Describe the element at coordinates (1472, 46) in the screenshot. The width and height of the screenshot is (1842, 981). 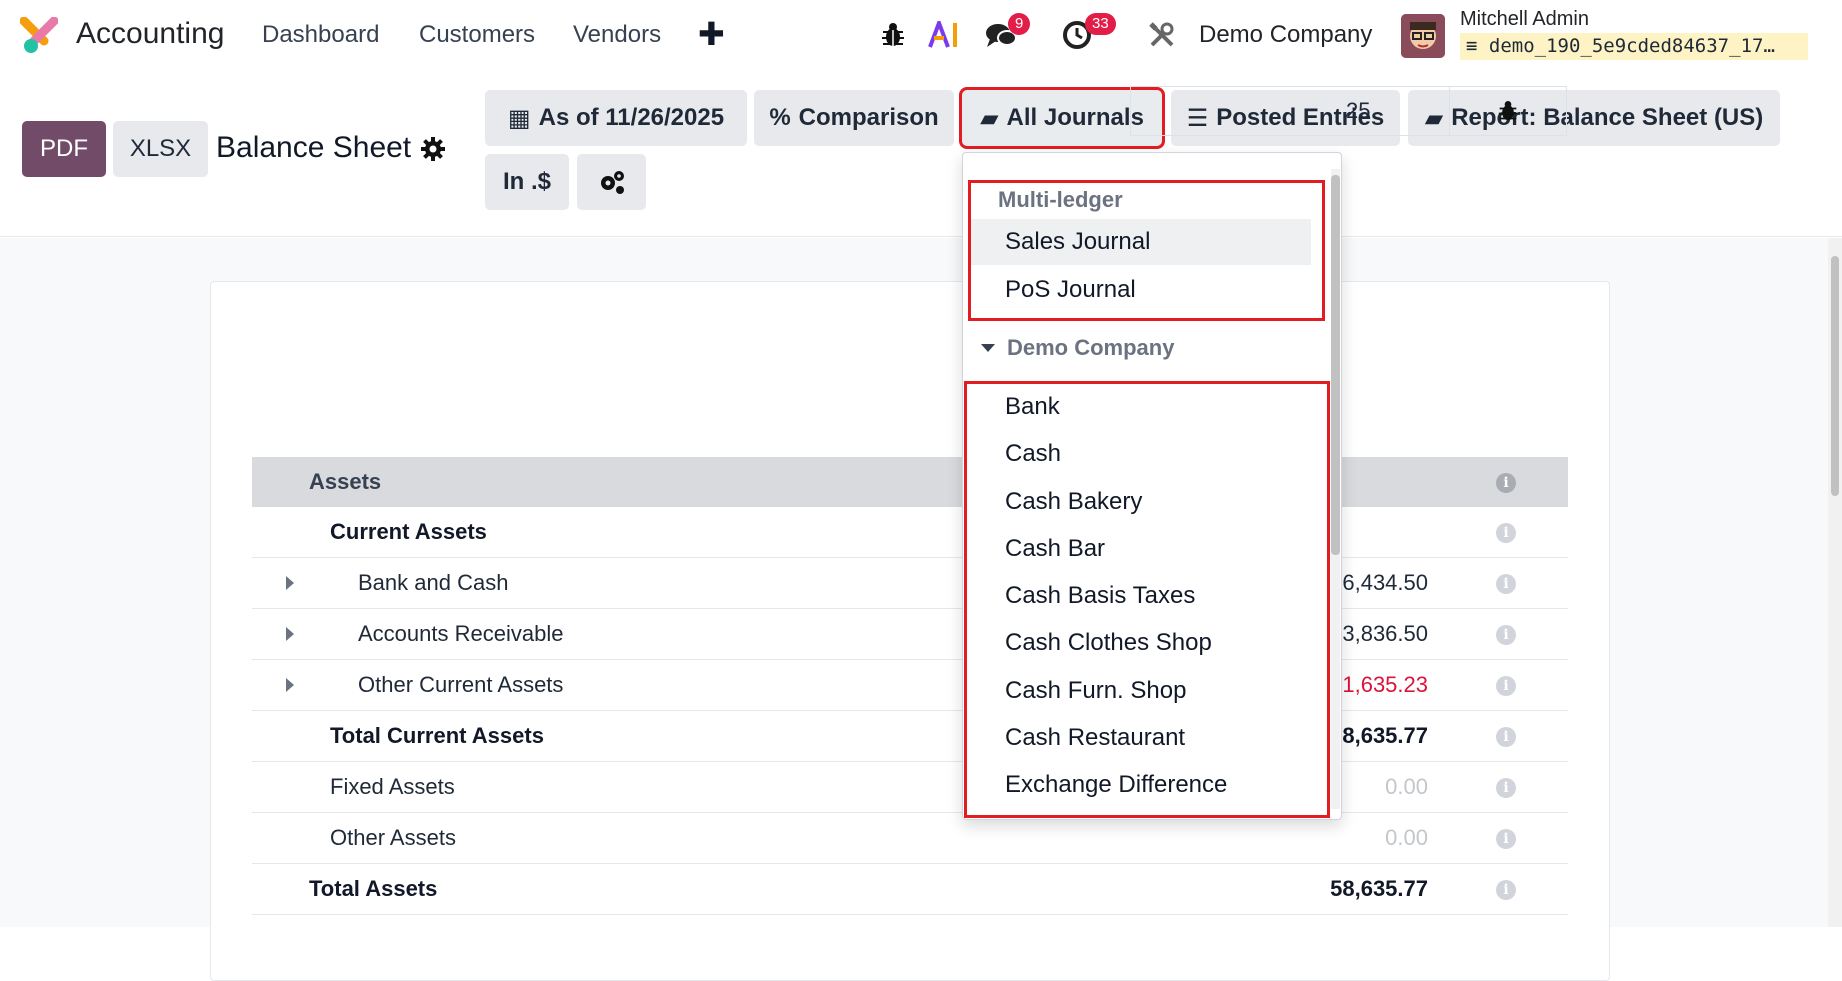
I see `database-icon: ≡` at that location.